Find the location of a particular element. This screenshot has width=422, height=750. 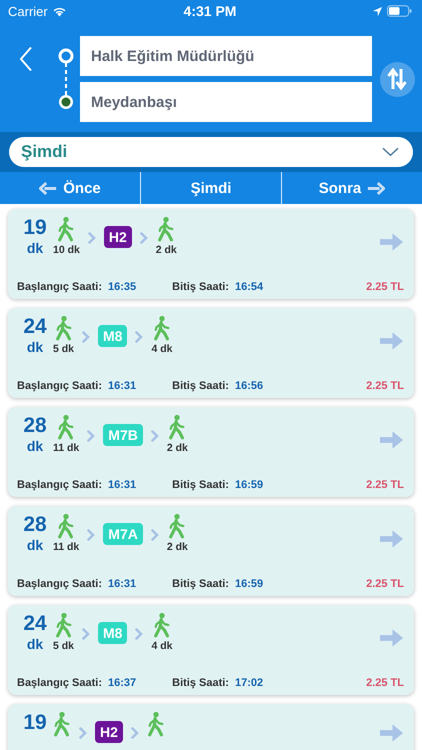

time-dropdown: Şimdi is located at coordinates (211, 152).